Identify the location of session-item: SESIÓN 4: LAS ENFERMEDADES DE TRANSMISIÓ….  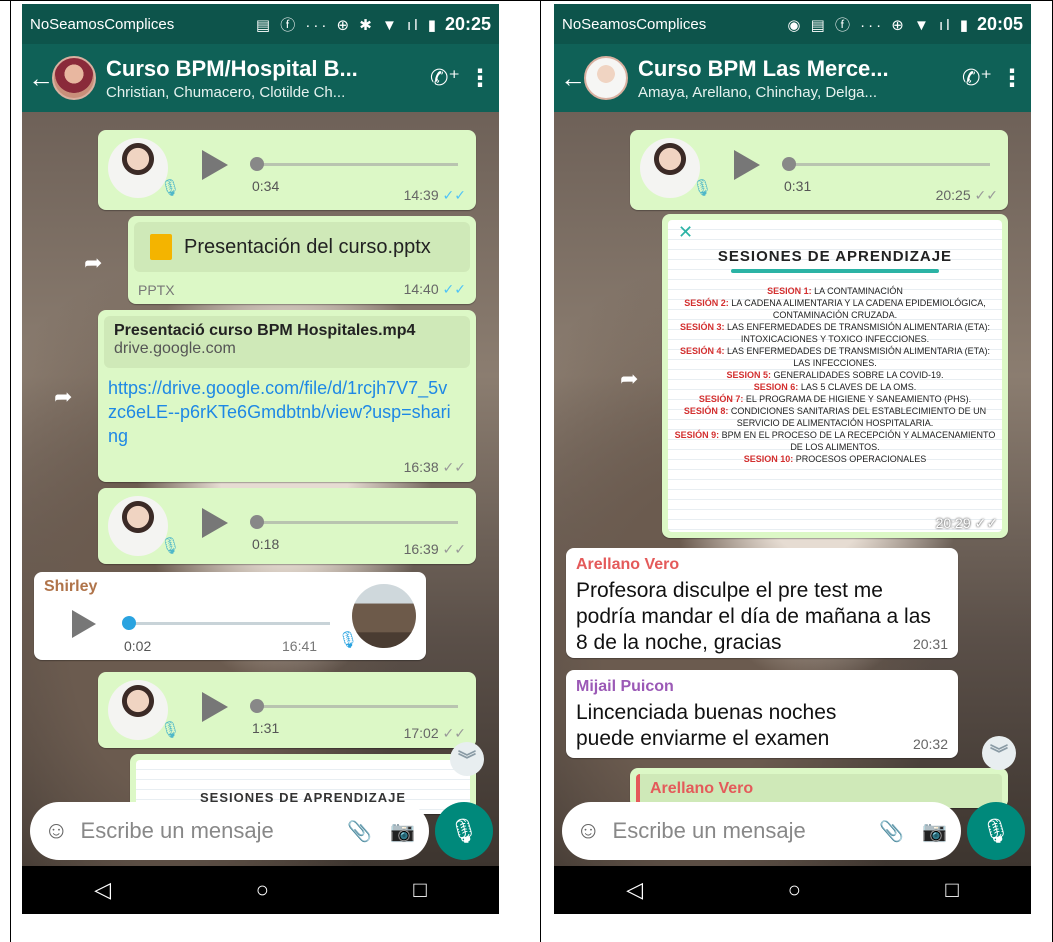
(835, 357).